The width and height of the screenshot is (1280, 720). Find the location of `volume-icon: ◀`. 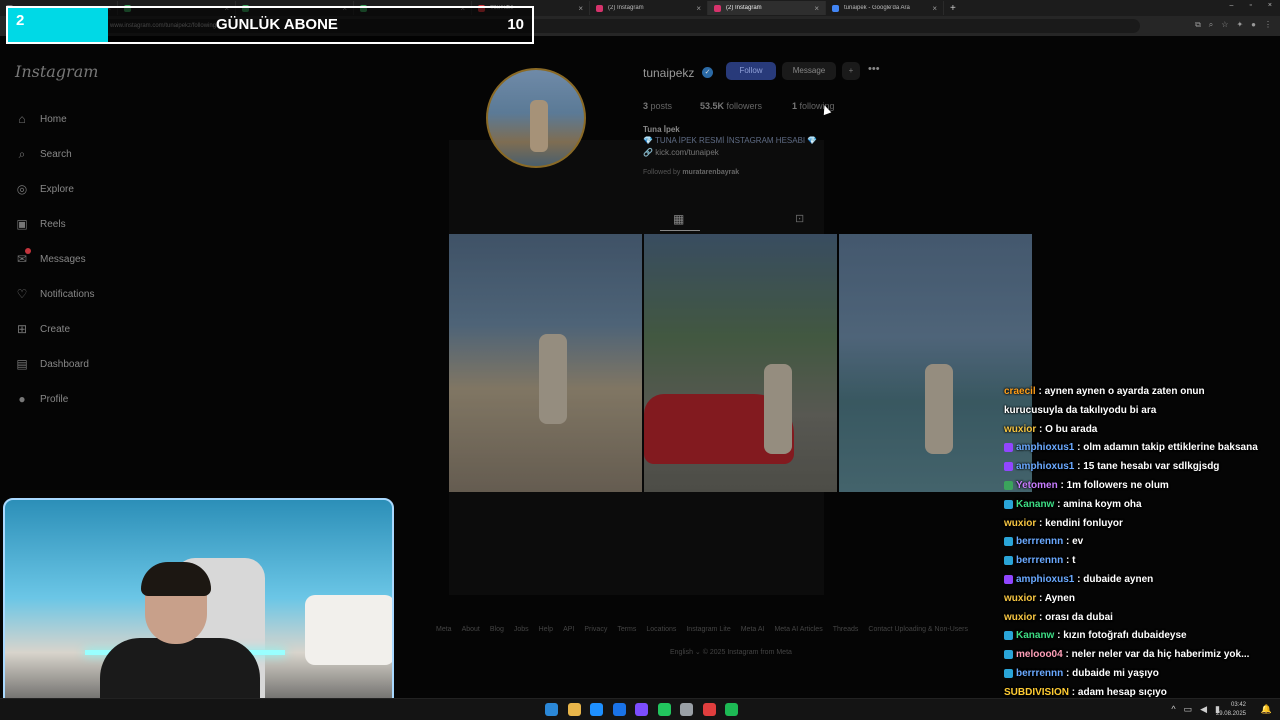

volume-icon: ◀ is located at coordinates (1203, 709).